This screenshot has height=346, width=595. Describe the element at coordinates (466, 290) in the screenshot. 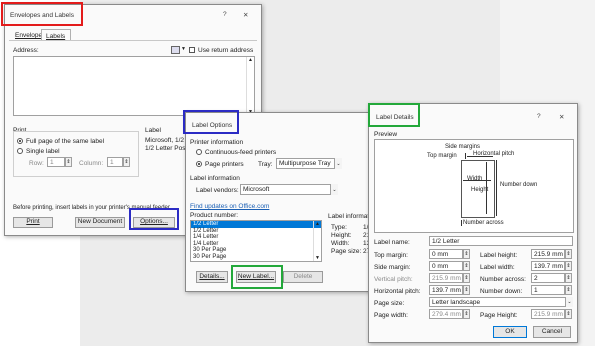

I see `horizontal-pitch-spinner: ⇕` at that location.